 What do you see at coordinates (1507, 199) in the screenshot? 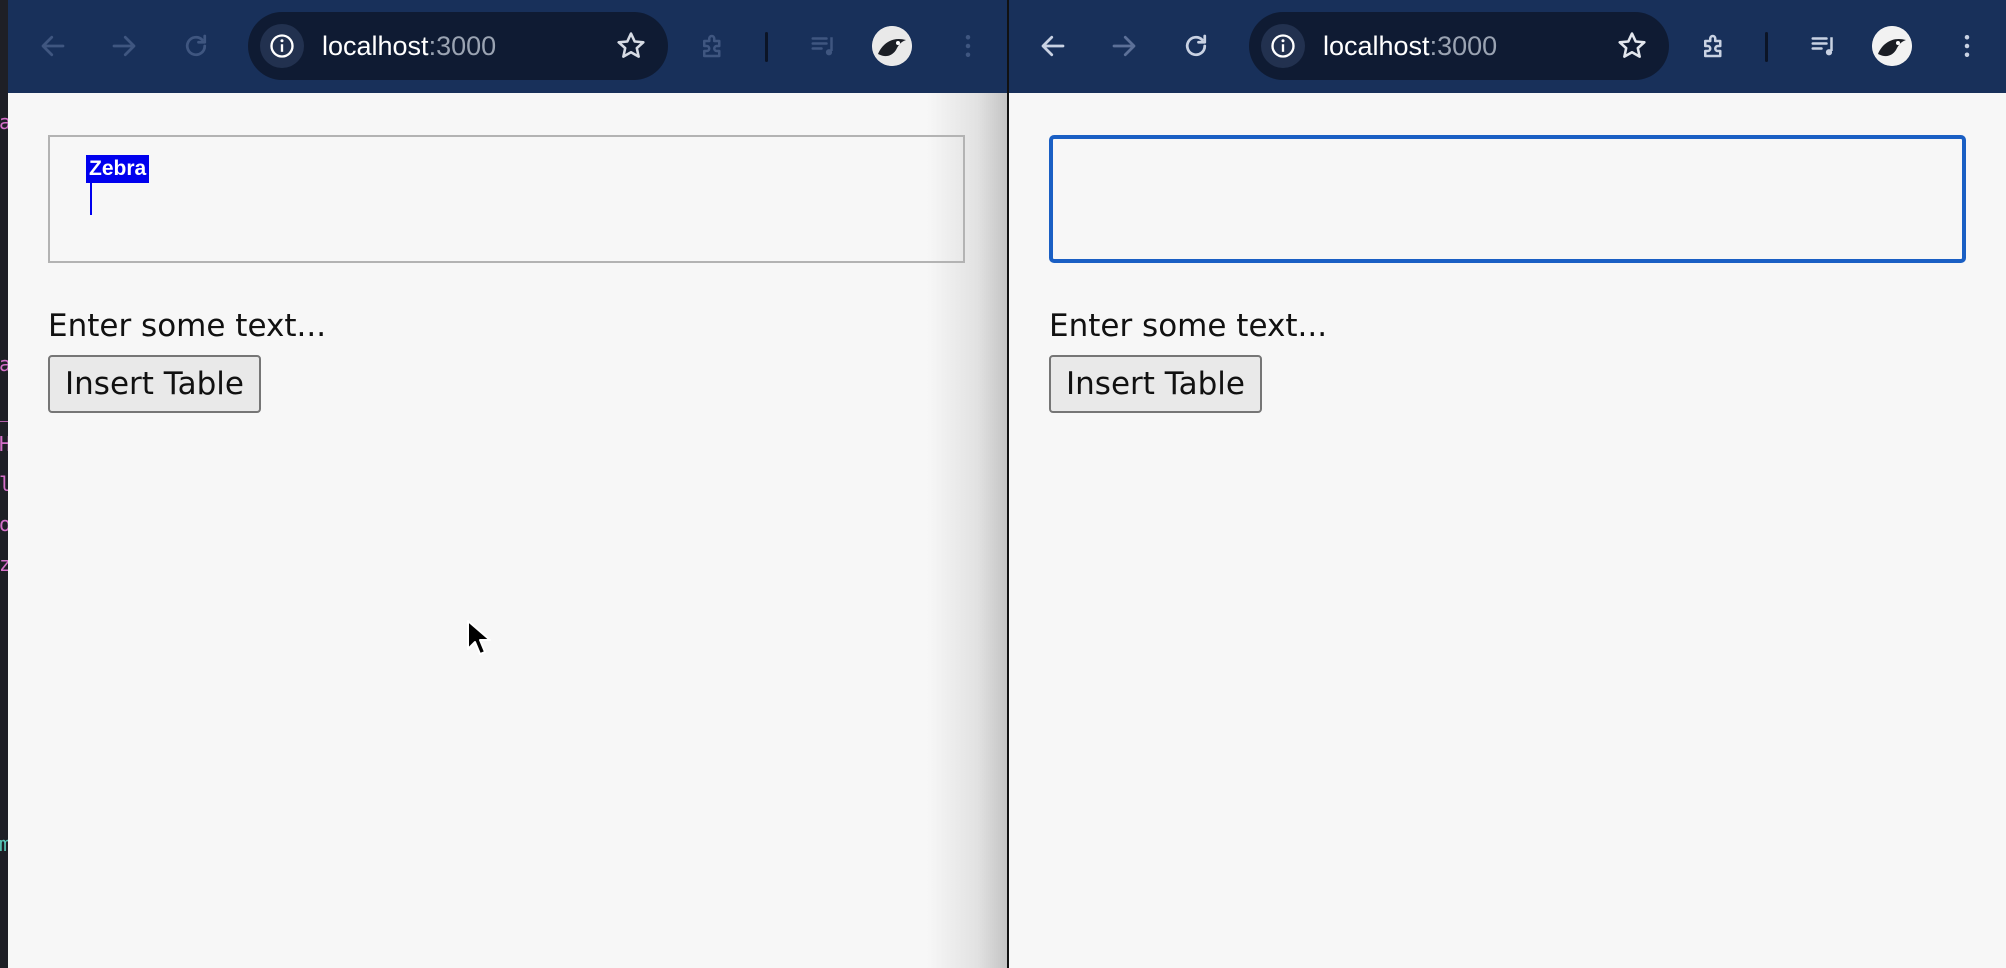
I see `rich-text-editor` at bounding box center [1507, 199].